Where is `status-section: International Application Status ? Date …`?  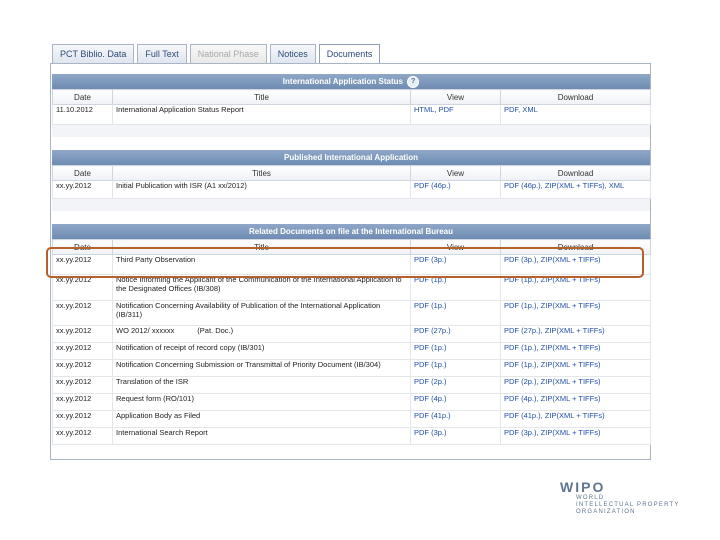 status-section: International Application Status ? Date … is located at coordinates (351, 105).